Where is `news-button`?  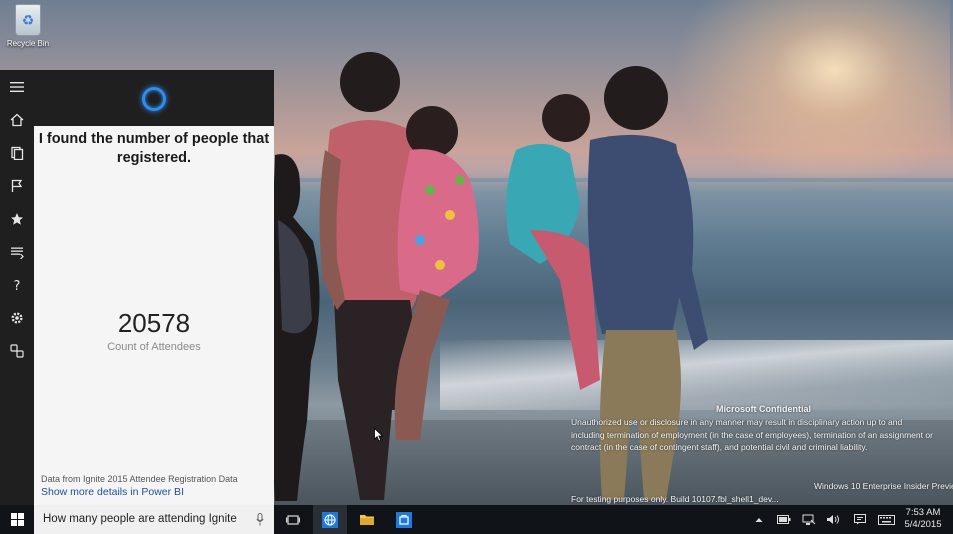 news-button is located at coordinates (17, 251).